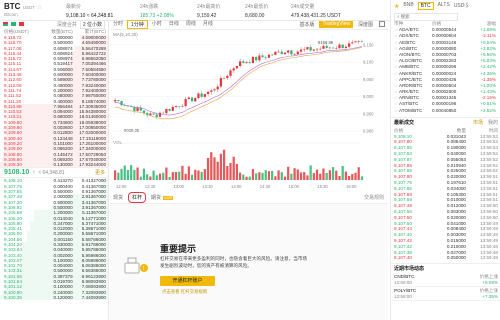 The width and height of the screenshot is (500, 320). What do you see at coordinates (13, 24) in the screenshot?
I see `orderbook-bids-icon` at bounding box center [13, 24].